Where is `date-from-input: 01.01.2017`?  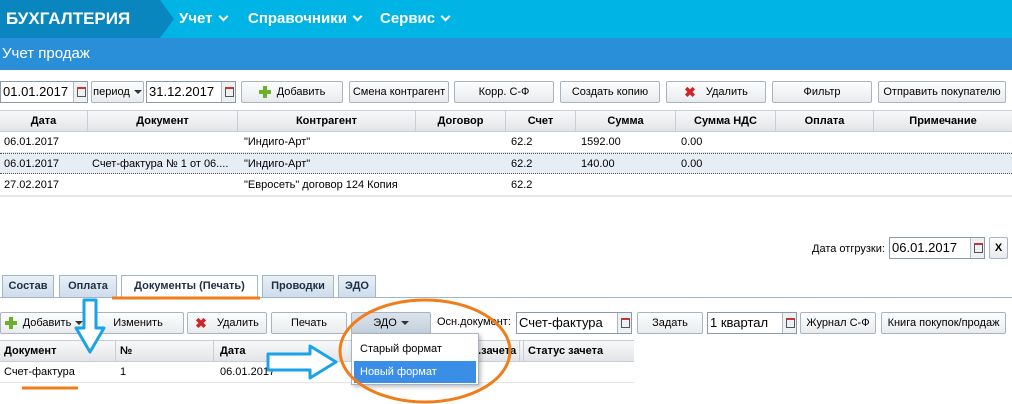
date-from-input: 01.01.2017 is located at coordinates (44, 92).